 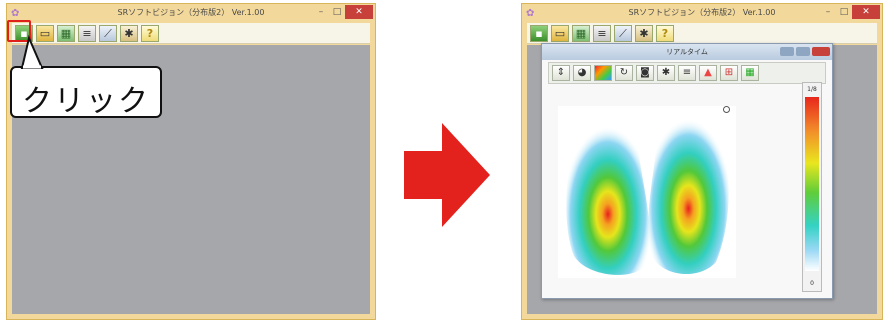 I want to click on rotate-icon: ↻, so click(x=624, y=73).